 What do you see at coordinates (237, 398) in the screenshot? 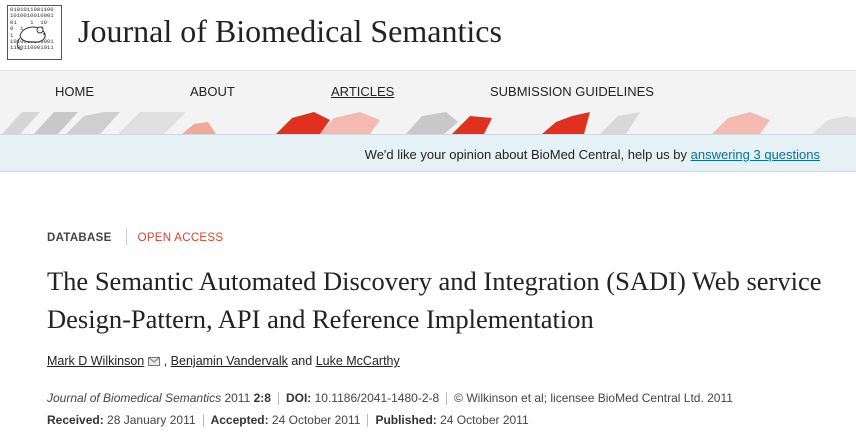
I see `citation-year: 2011` at bounding box center [237, 398].